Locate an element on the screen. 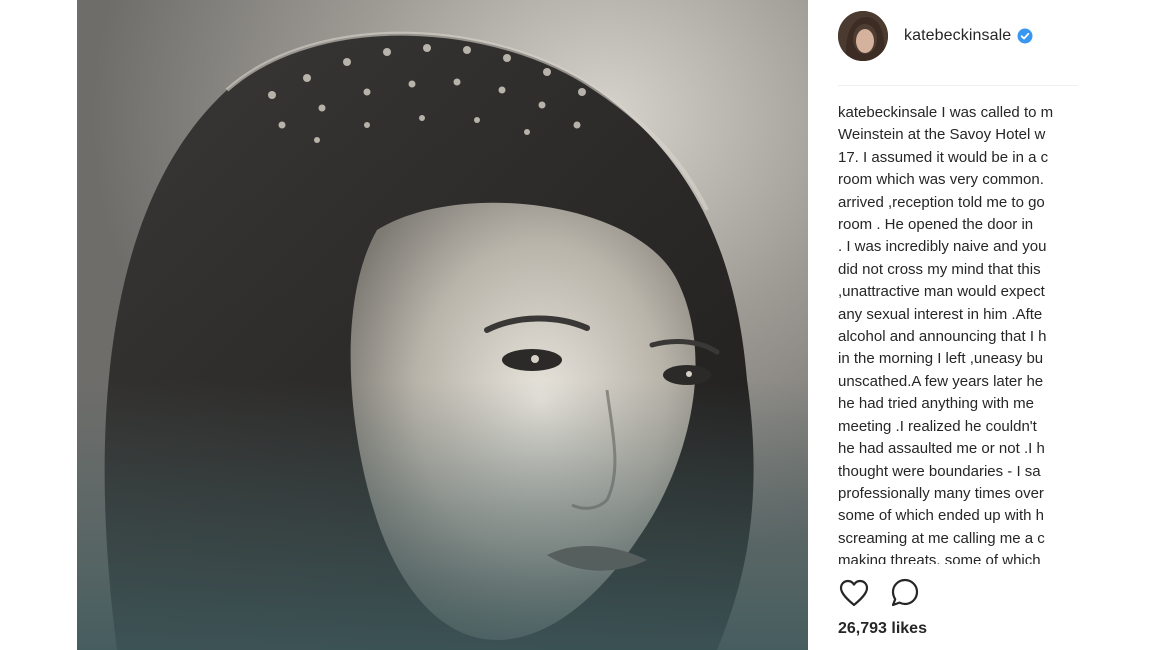 This screenshot has width=1155, height=650. caption-line: . I was incredibly naive and you is located at coordinates (942, 247).